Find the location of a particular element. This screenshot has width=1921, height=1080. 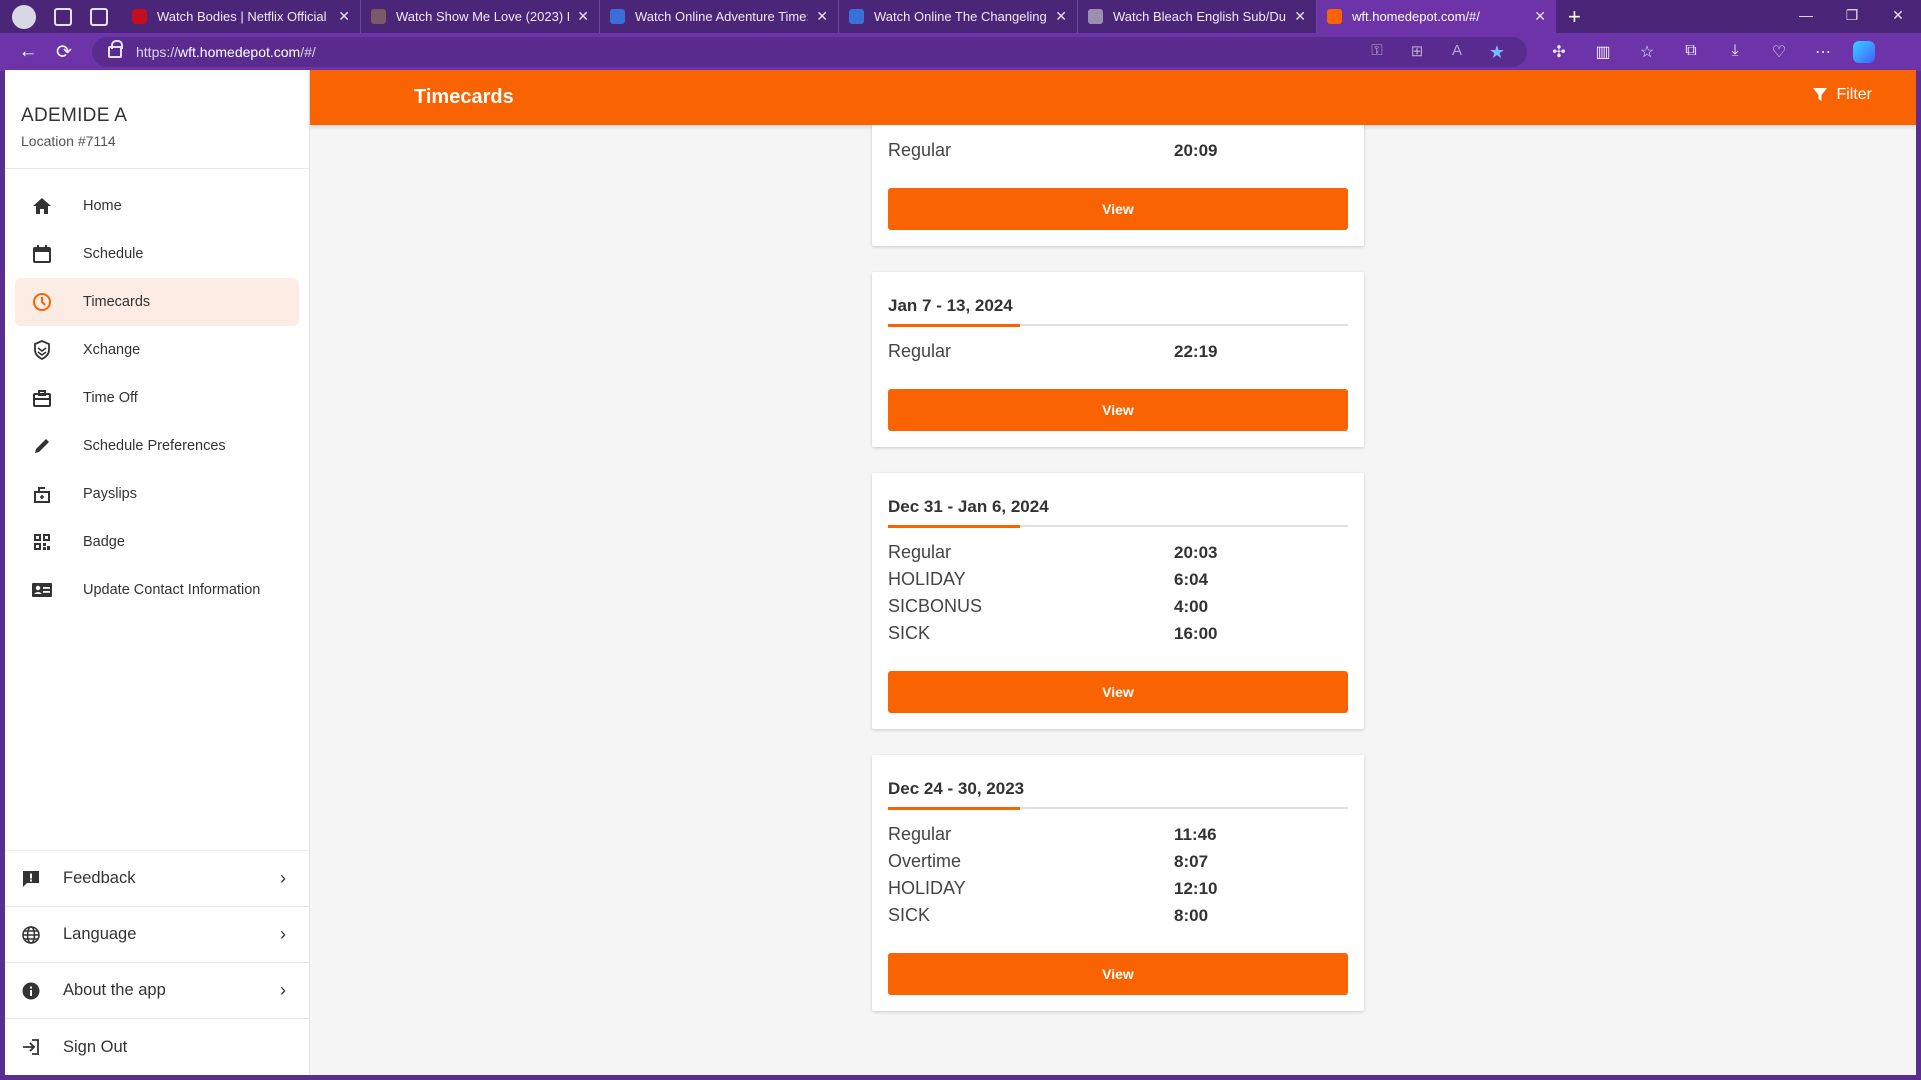

browser-tab: wft.homedepot.com/#/ ✕ is located at coordinates (1436, 16).